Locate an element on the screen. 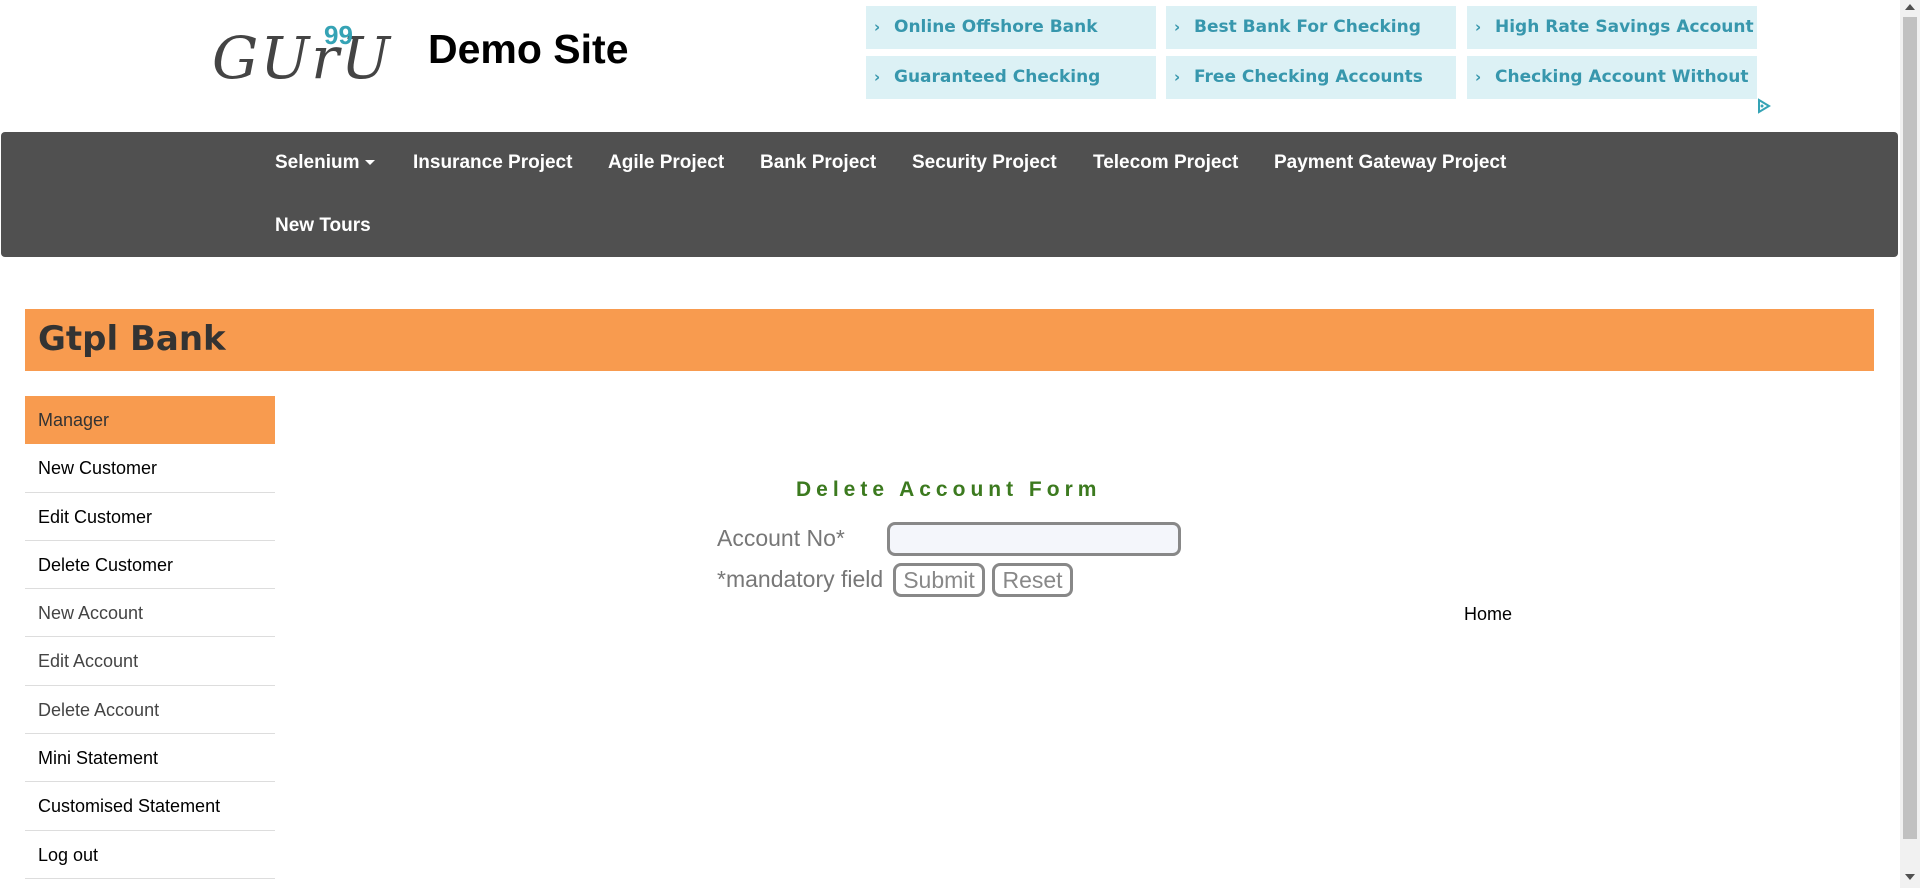 This screenshot has height=888, width=1920. caret-down-icon is located at coordinates (370, 163).